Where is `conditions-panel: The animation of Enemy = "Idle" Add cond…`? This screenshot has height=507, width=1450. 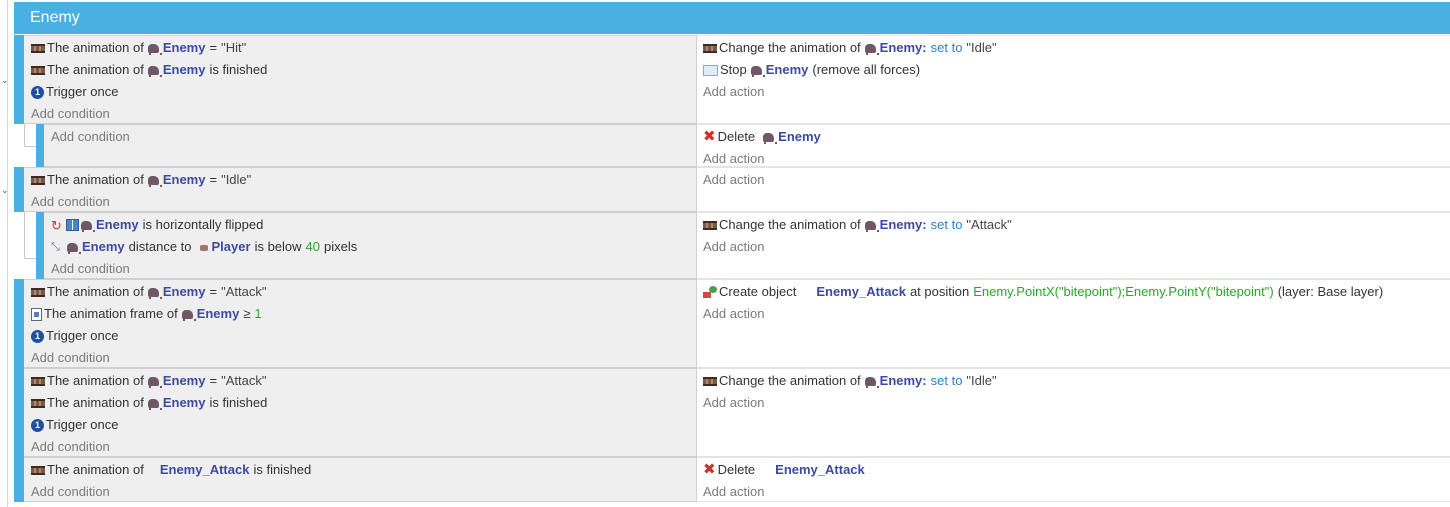 conditions-panel: The animation of Enemy = "Idle" Add cond… is located at coordinates (360, 189).